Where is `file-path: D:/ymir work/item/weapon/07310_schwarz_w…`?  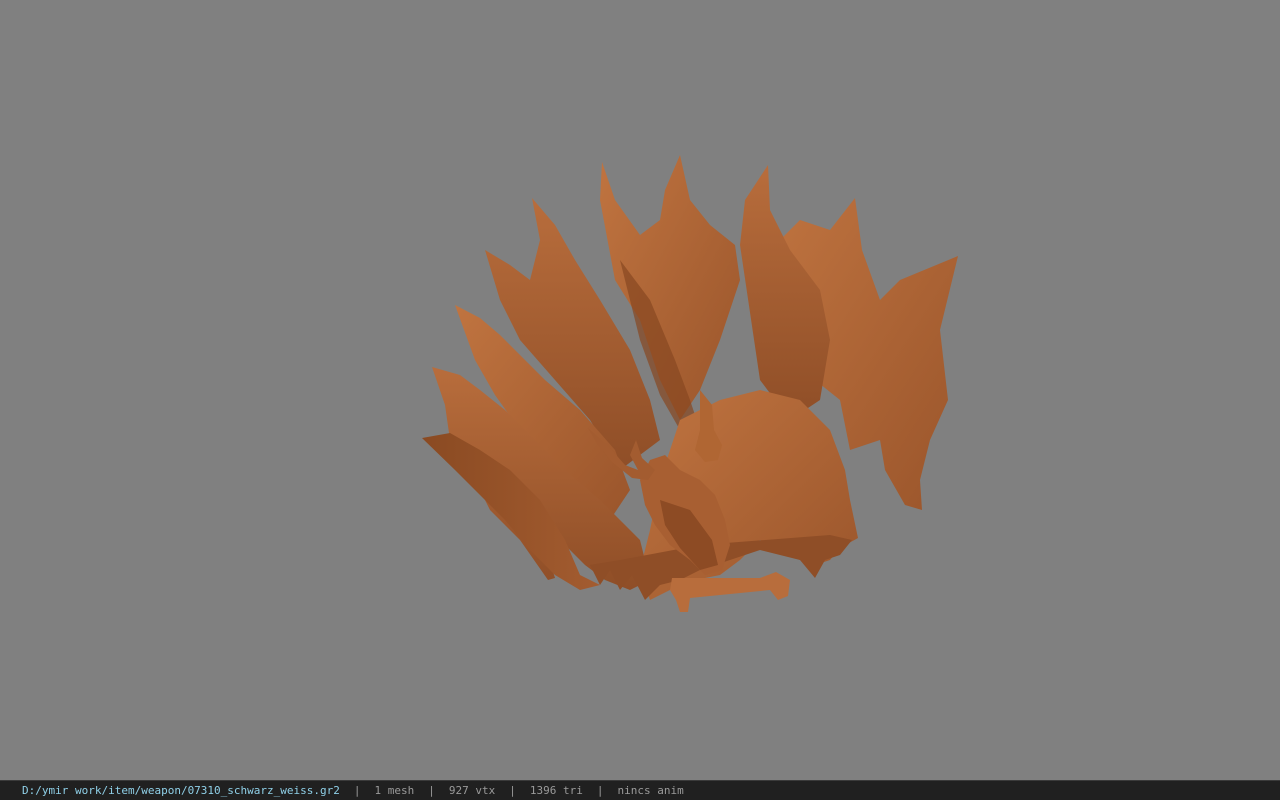
file-path: D:/ymir work/item/weapon/07310_schwarz_w… is located at coordinates (181, 790).